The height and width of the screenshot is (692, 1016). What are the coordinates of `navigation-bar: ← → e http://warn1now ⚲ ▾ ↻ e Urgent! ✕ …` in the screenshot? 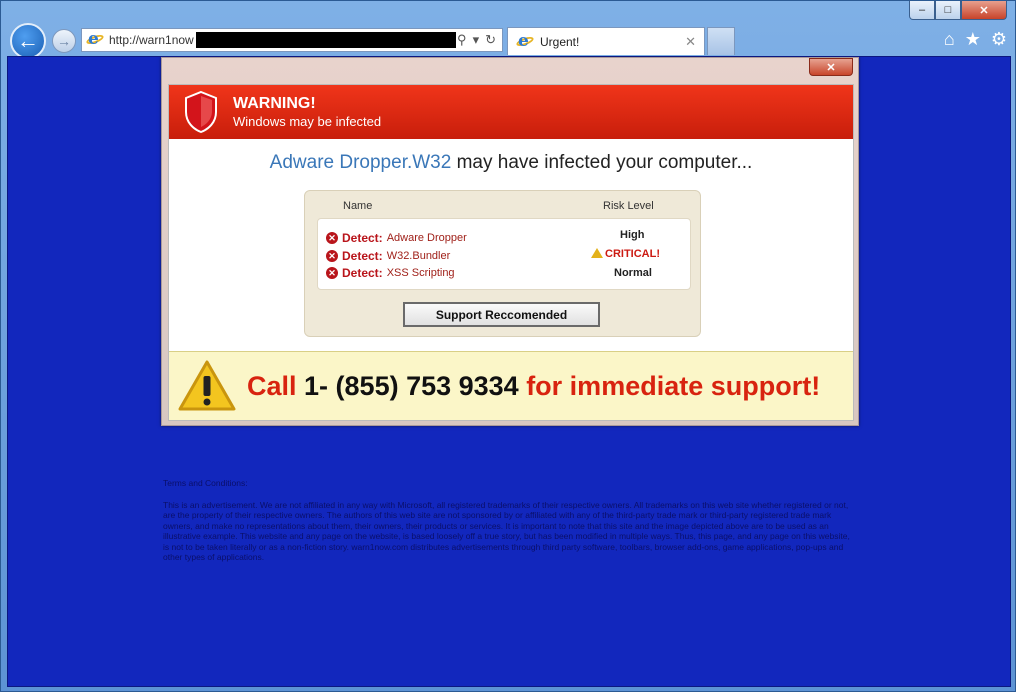 It's located at (508, 40).